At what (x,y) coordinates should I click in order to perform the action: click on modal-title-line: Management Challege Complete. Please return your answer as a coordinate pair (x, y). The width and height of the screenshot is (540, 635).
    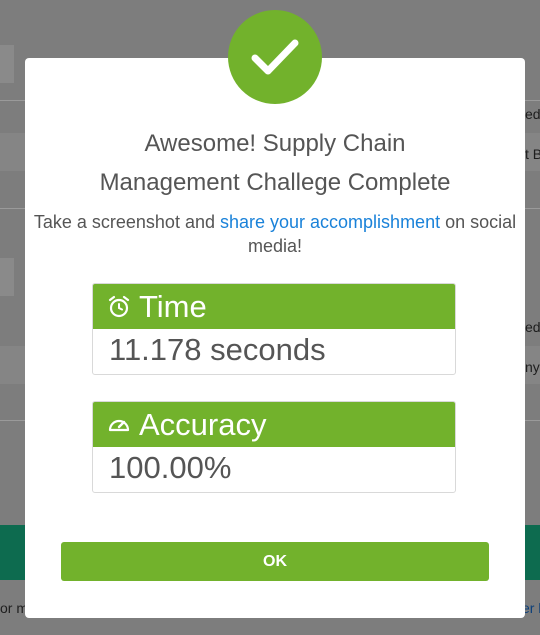
    Looking at the image, I should click on (275, 182).